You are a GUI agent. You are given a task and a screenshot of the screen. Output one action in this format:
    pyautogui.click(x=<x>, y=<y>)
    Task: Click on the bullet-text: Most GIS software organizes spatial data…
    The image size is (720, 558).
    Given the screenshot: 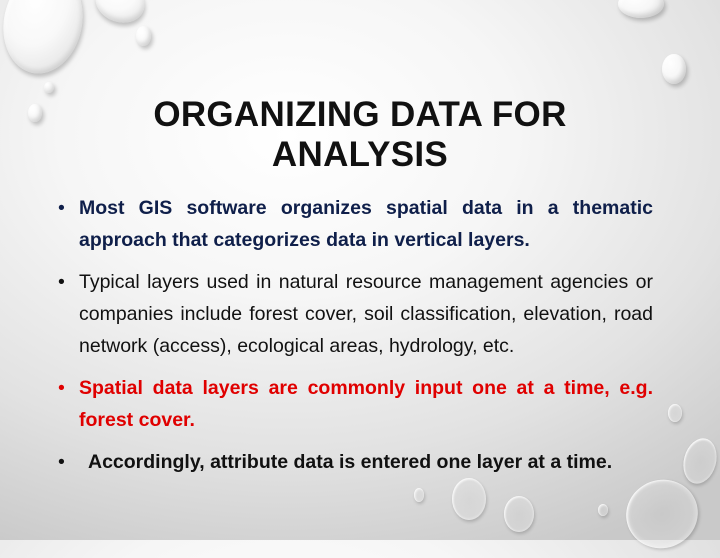 What is the action you would take?
    pyautogui.click(x=366, y=224)
    